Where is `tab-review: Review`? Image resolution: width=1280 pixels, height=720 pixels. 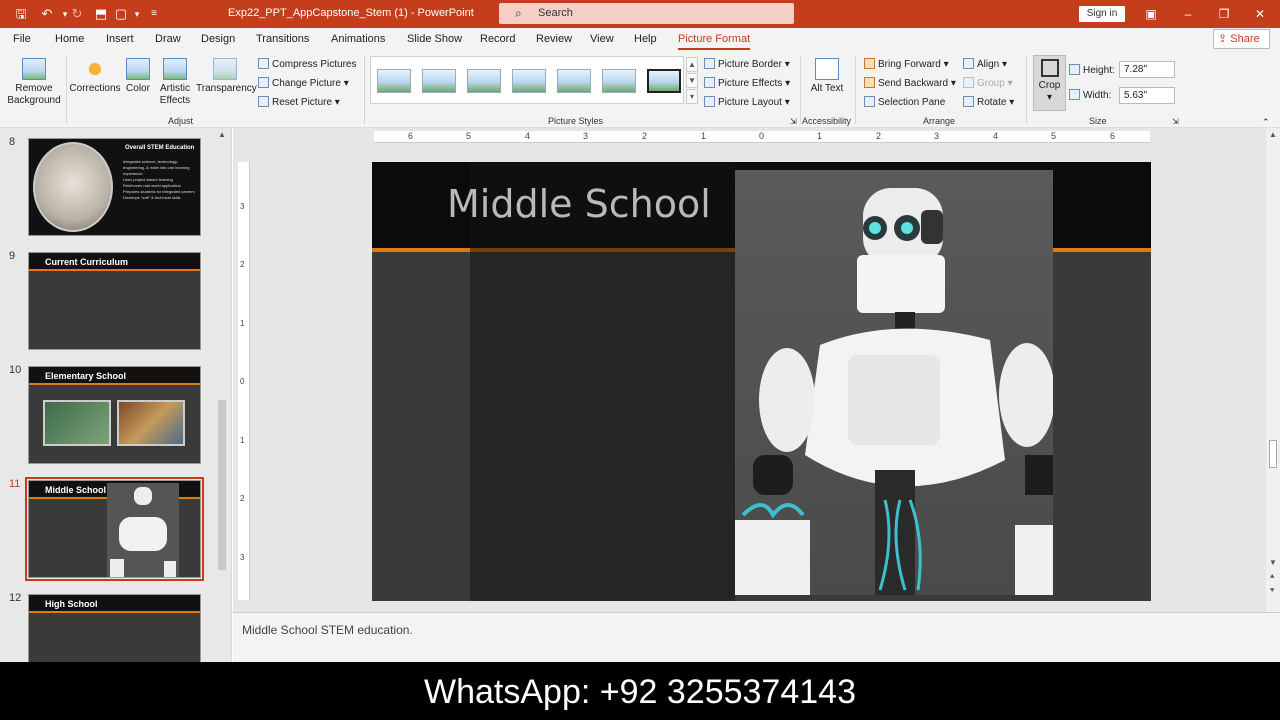
tab-review: Review is located at coordinates (554, 39).